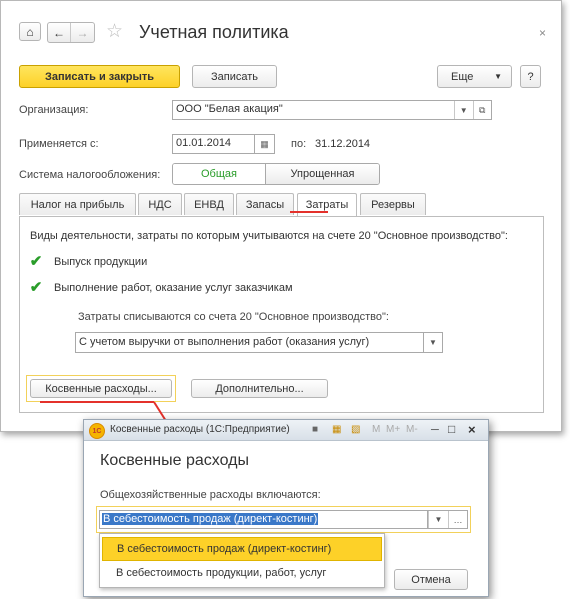  I want to click on general-expenses-label: Общехозяйственные расходы включаются:, so click(210, 495).